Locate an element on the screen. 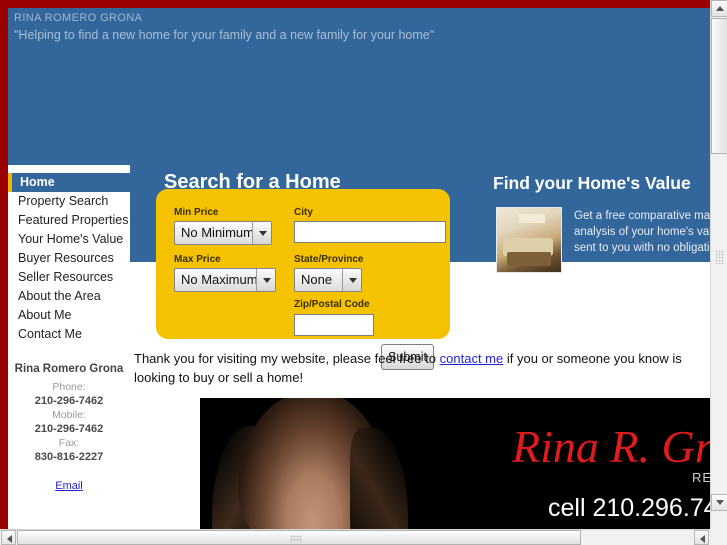  scroll-up-arrow-icon is located at coordinates (719, 8).